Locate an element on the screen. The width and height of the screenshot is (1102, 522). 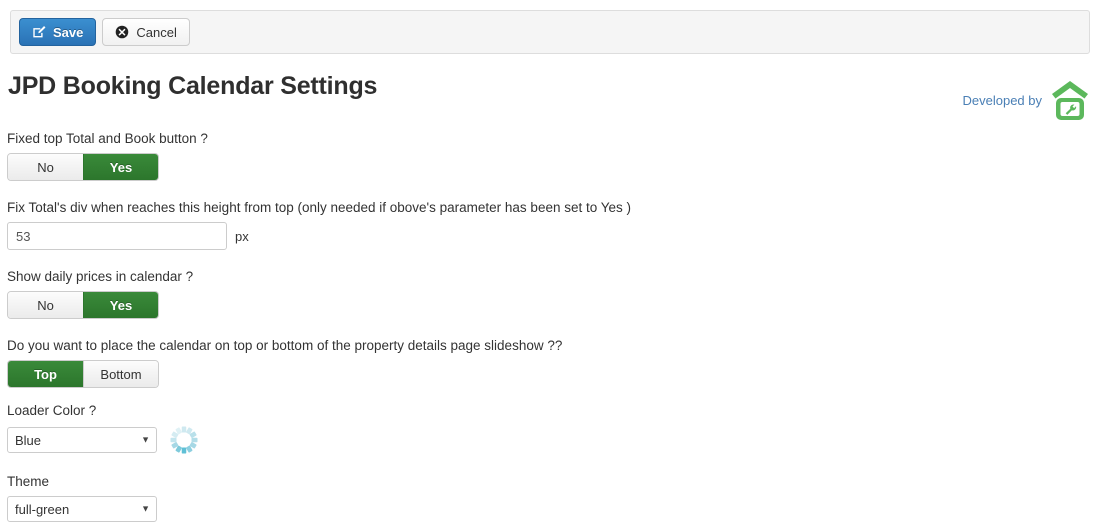
loader-color-select-wrap: Blue ▼ is located at coordinates (82, 440).